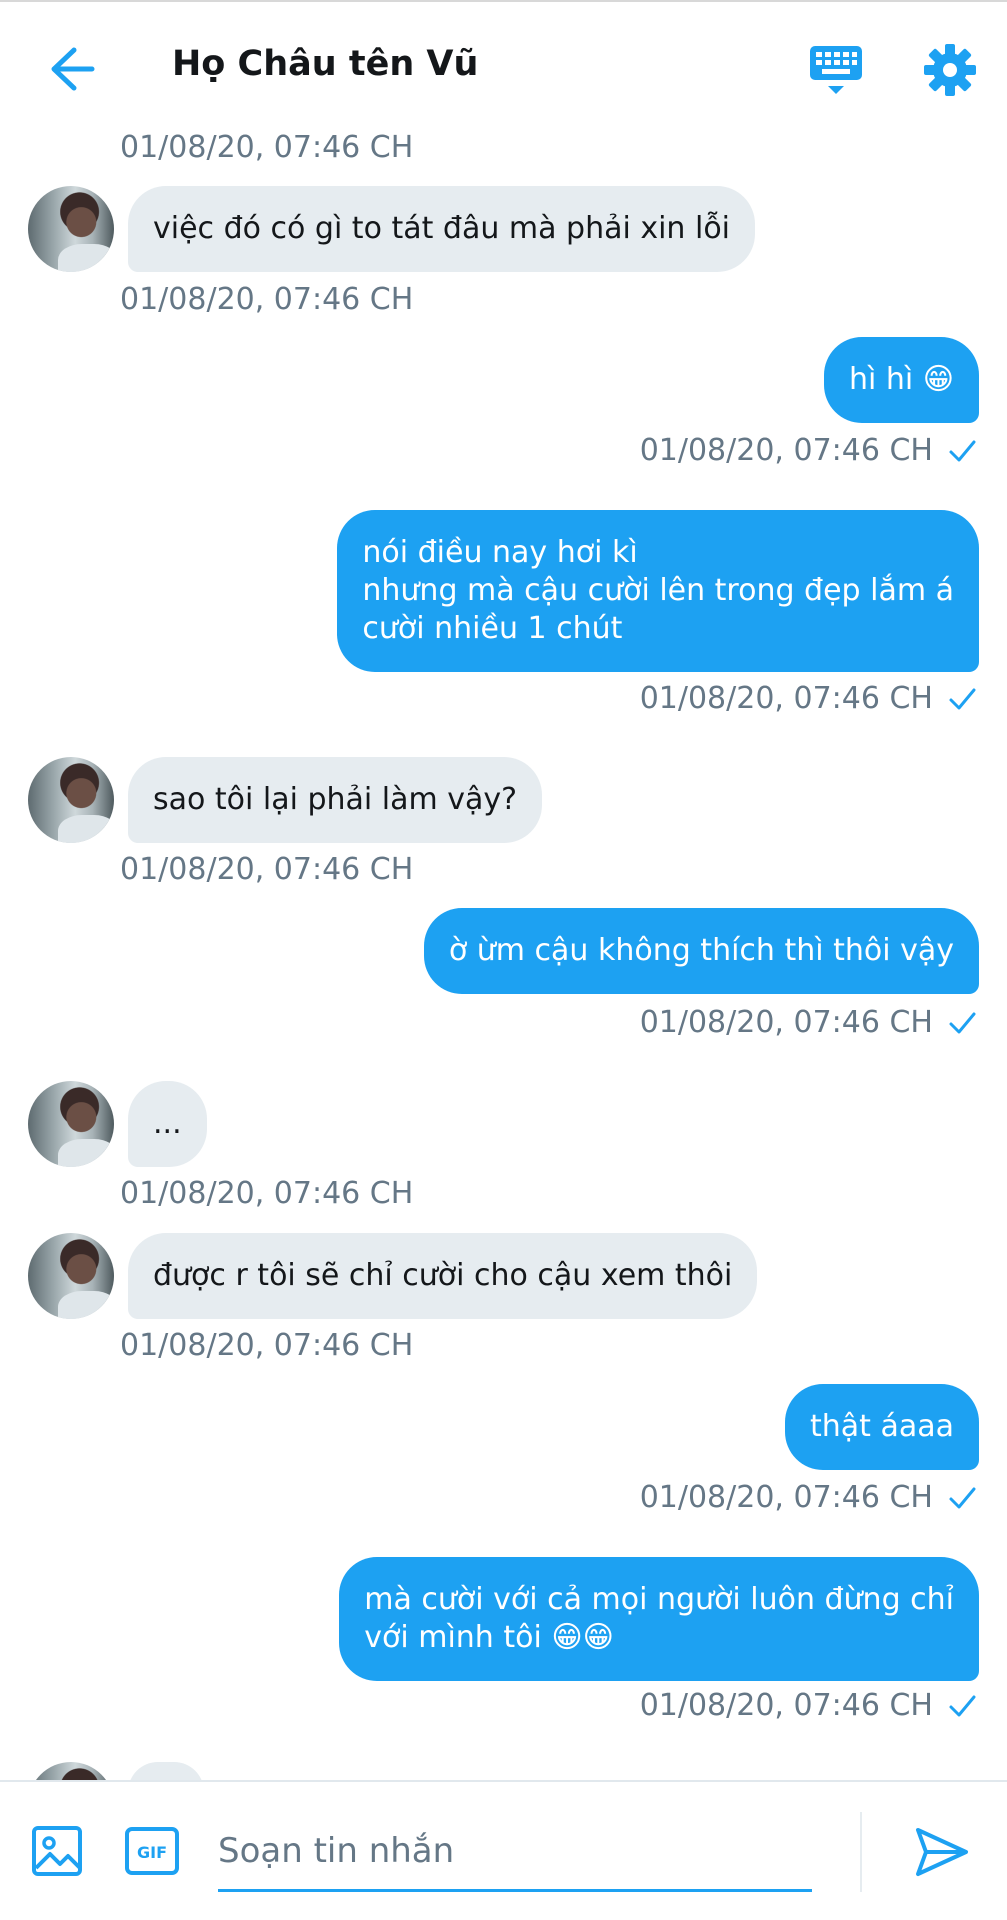 This screenshot has width=1007, height=1920. I want to click on add-gif-button: GIF, so click(152, 1851).